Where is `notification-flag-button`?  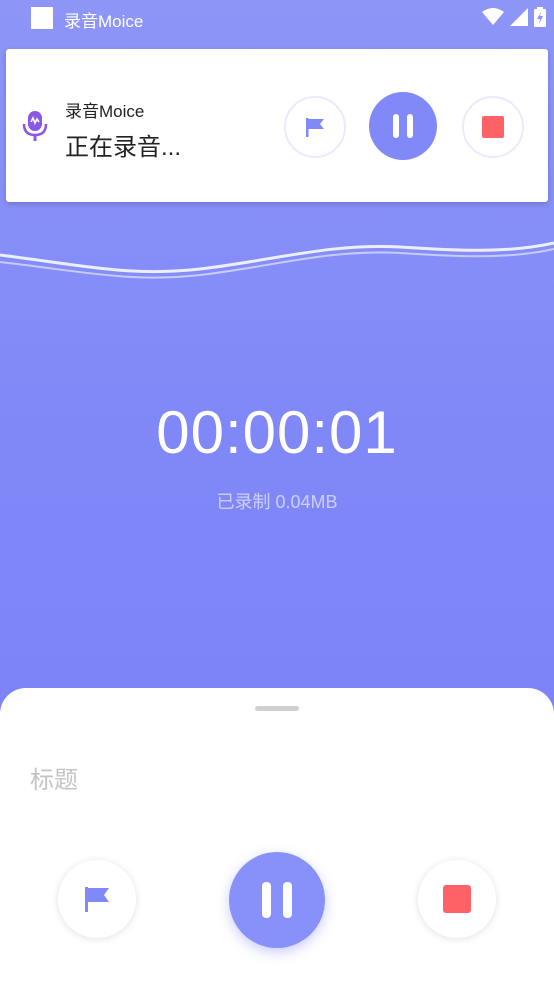
notification-flag-button is located at coordinates (315, 127).